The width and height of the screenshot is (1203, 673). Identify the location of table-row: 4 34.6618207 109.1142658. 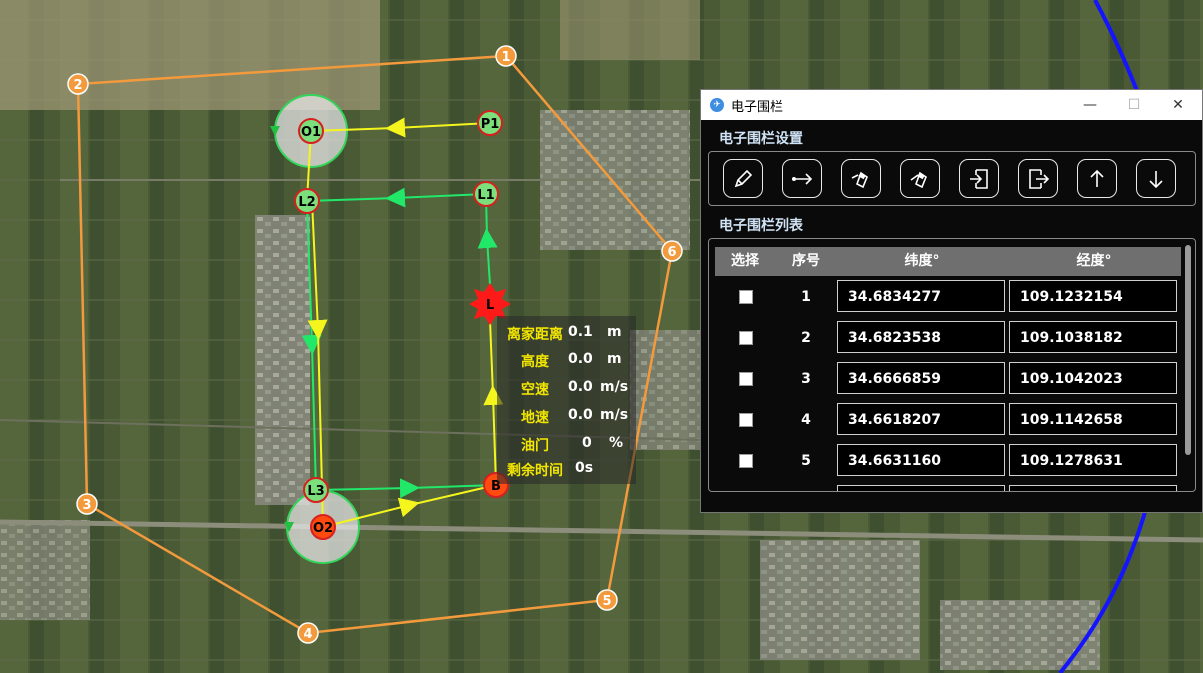
(948, 421).